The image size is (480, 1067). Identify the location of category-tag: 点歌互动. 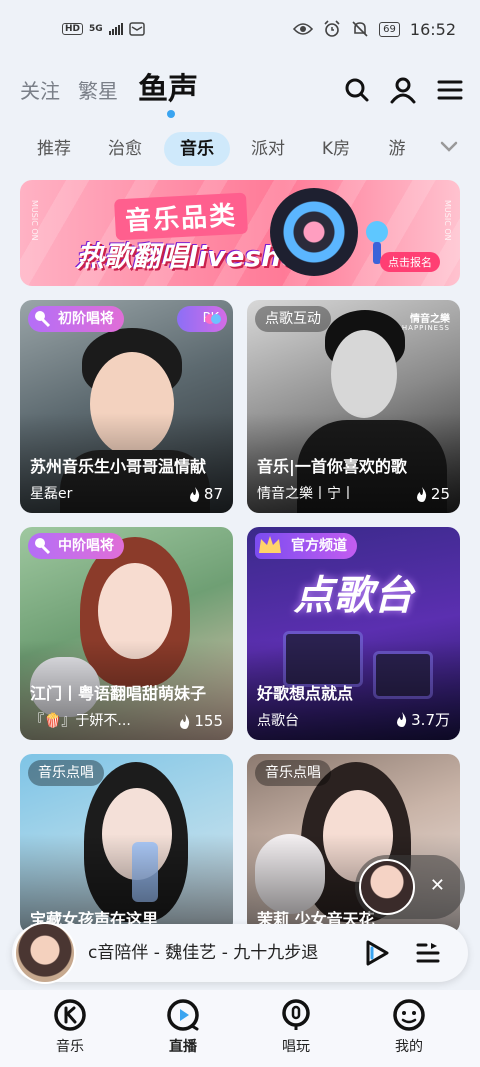
(293, 319).